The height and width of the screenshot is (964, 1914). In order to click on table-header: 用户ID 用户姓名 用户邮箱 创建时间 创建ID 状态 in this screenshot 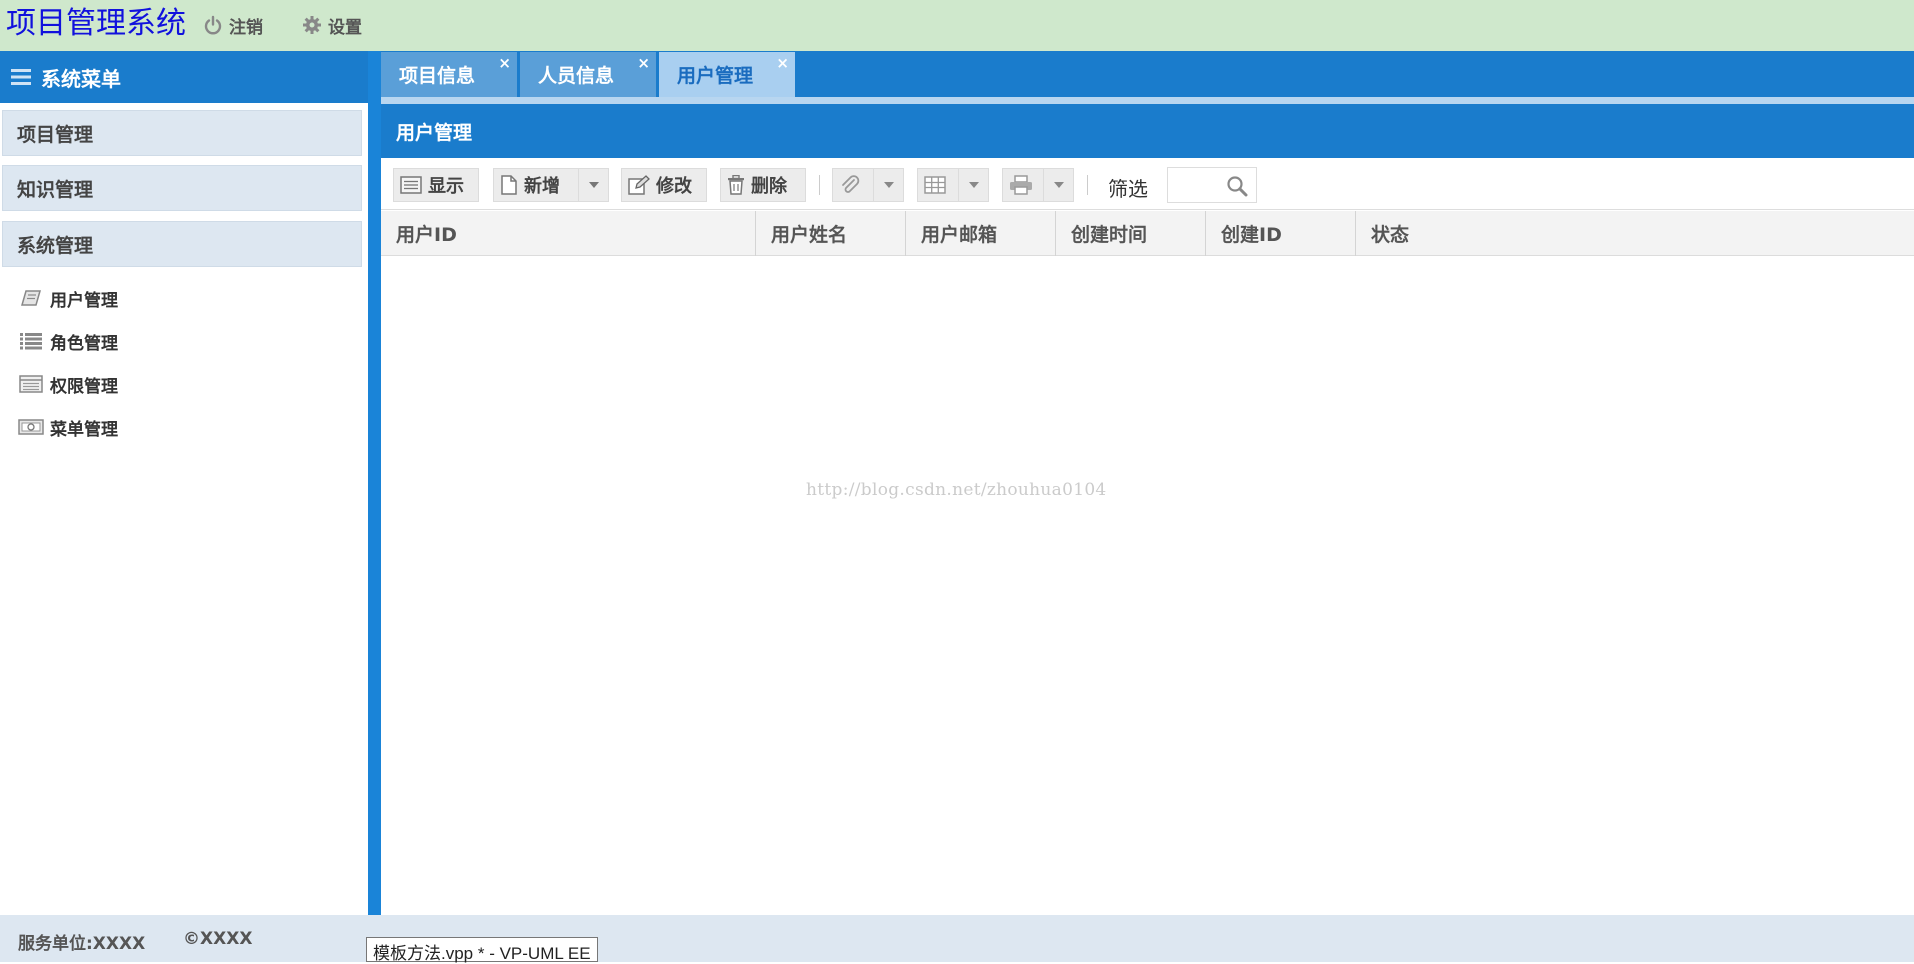, I will do `click(1147, 233)`.